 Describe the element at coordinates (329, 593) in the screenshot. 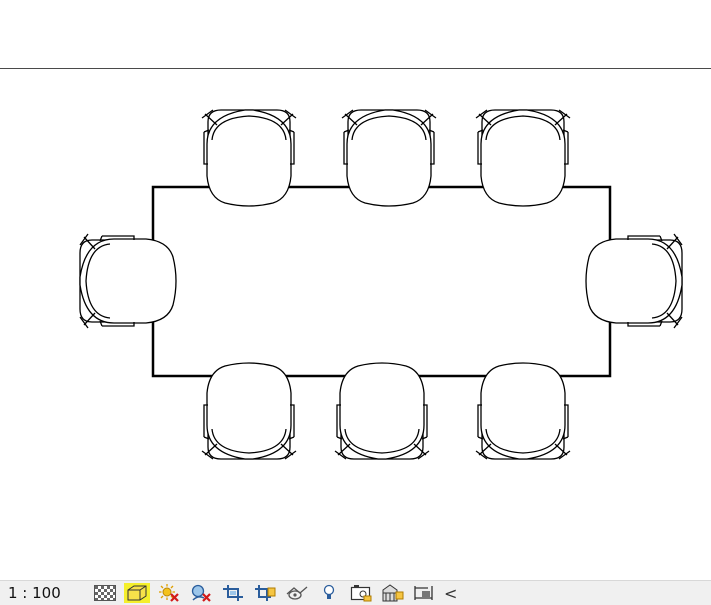

I see `reveal-hidden-elements-icon` at that location.